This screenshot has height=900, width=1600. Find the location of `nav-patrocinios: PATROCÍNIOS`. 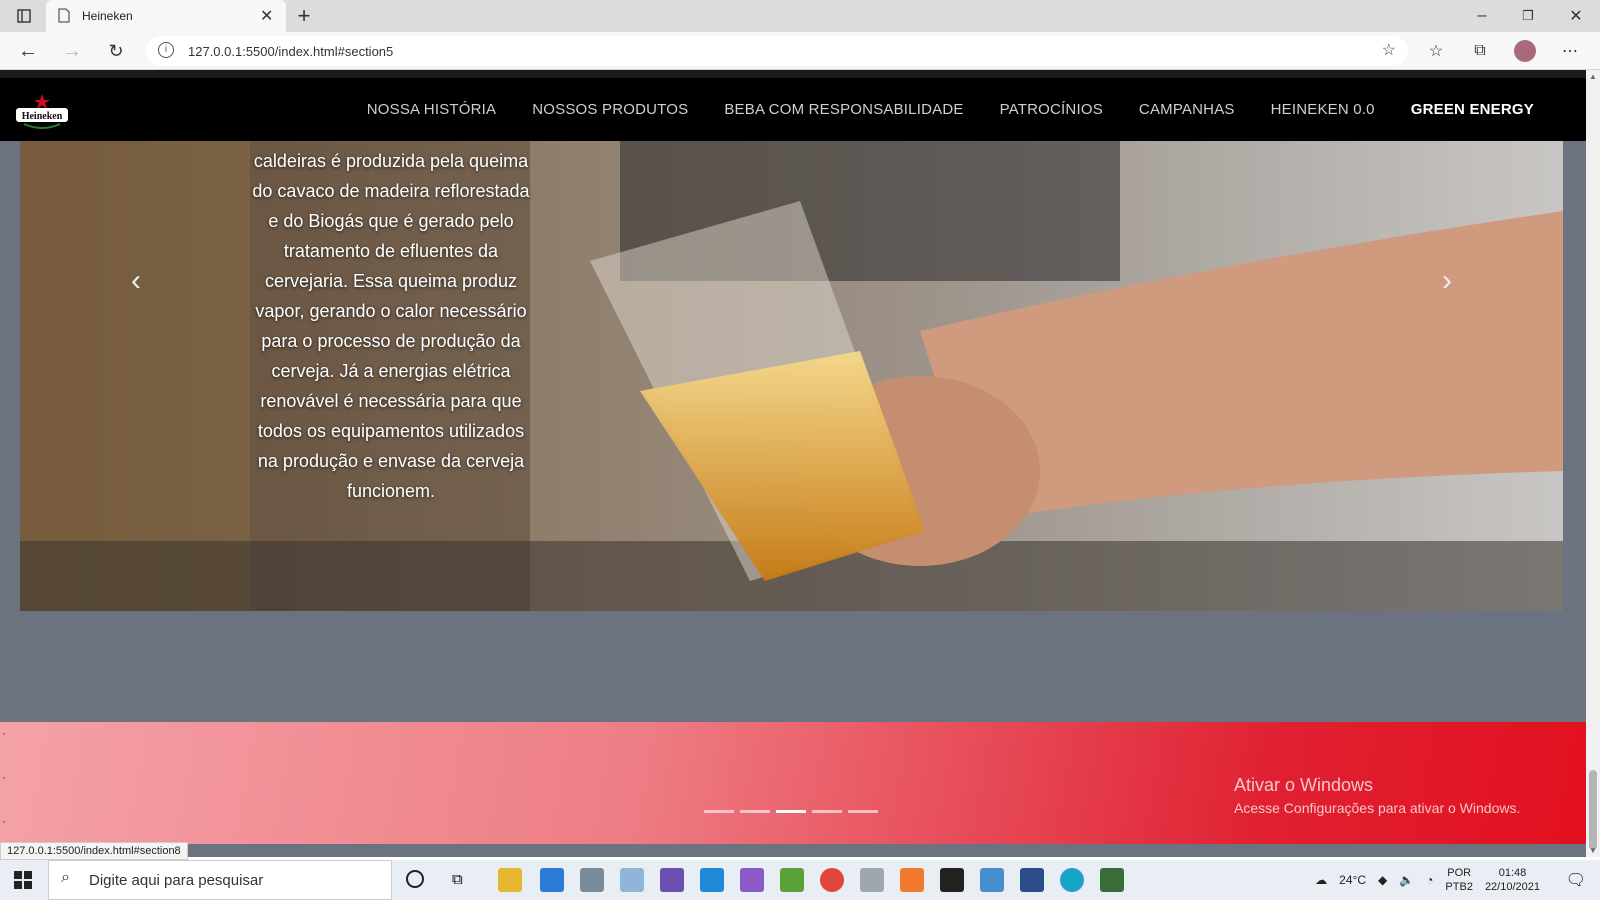

nav-patrocinios: PATROCÍNIOS is located at coordinates (1051, 109).